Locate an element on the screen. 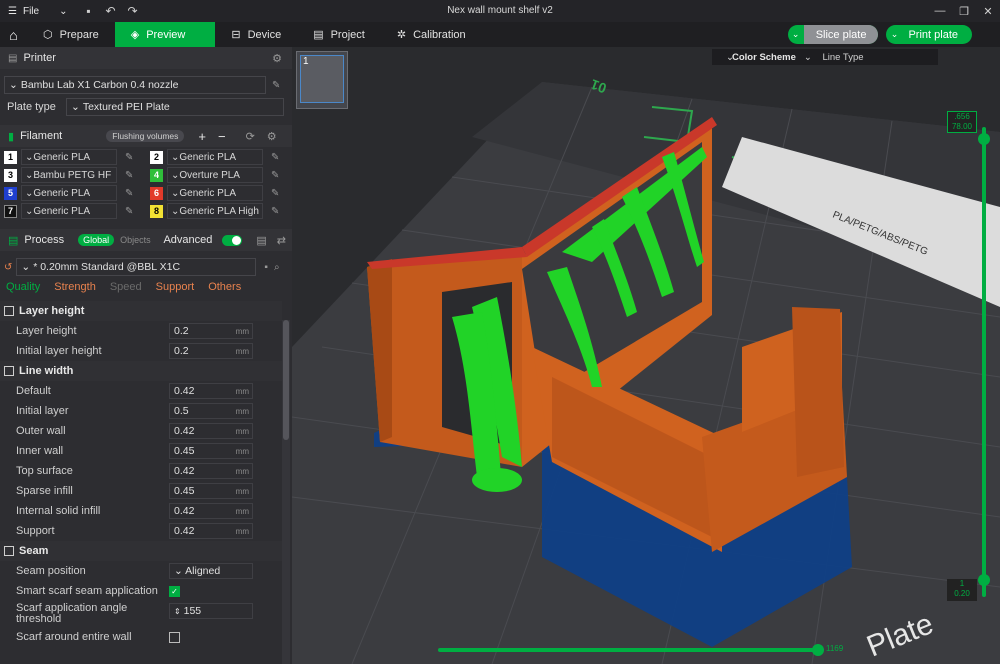  objects-toggle: Objects is located at coordinates (135, 240).